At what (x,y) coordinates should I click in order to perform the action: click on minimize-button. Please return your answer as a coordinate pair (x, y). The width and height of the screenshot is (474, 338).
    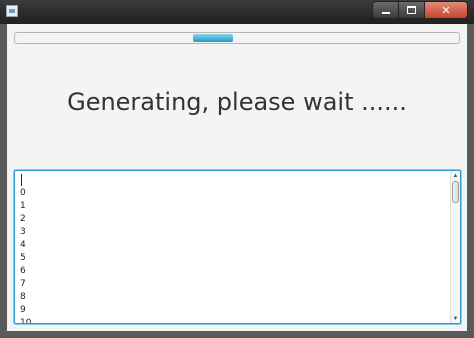
    Looking at the image, I should click on (385, 10).